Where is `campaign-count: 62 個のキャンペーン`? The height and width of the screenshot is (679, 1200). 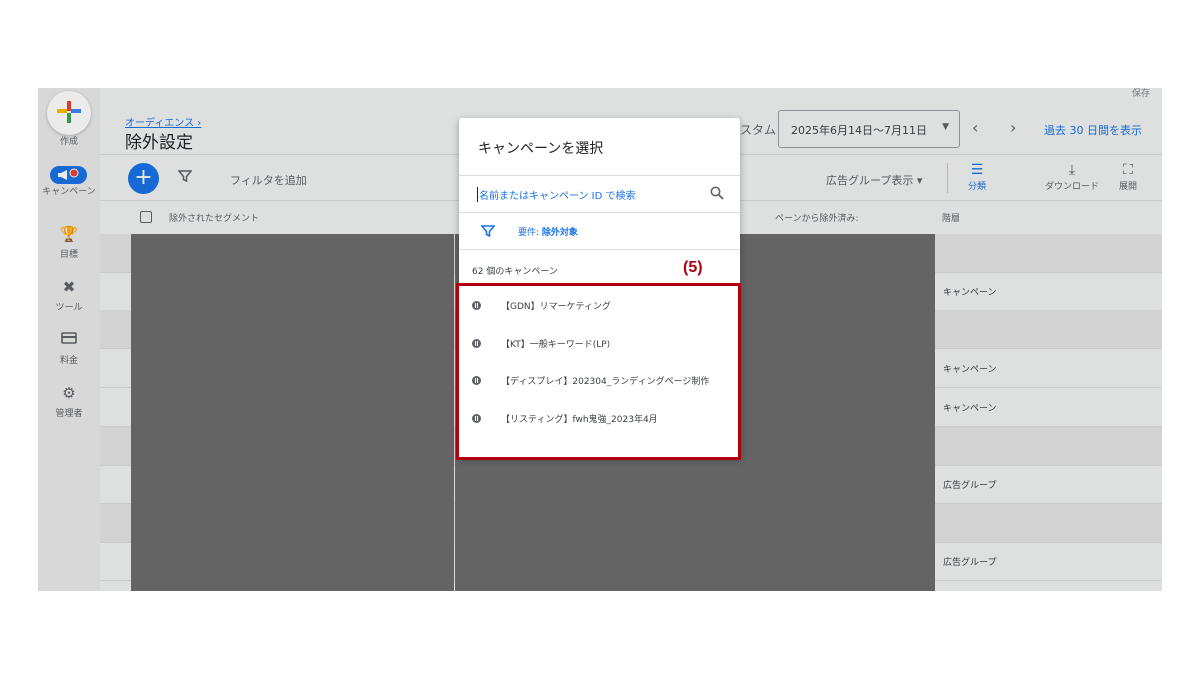
campaign-count: 62 個のキャンペーン is located at coordinates (515, 272).